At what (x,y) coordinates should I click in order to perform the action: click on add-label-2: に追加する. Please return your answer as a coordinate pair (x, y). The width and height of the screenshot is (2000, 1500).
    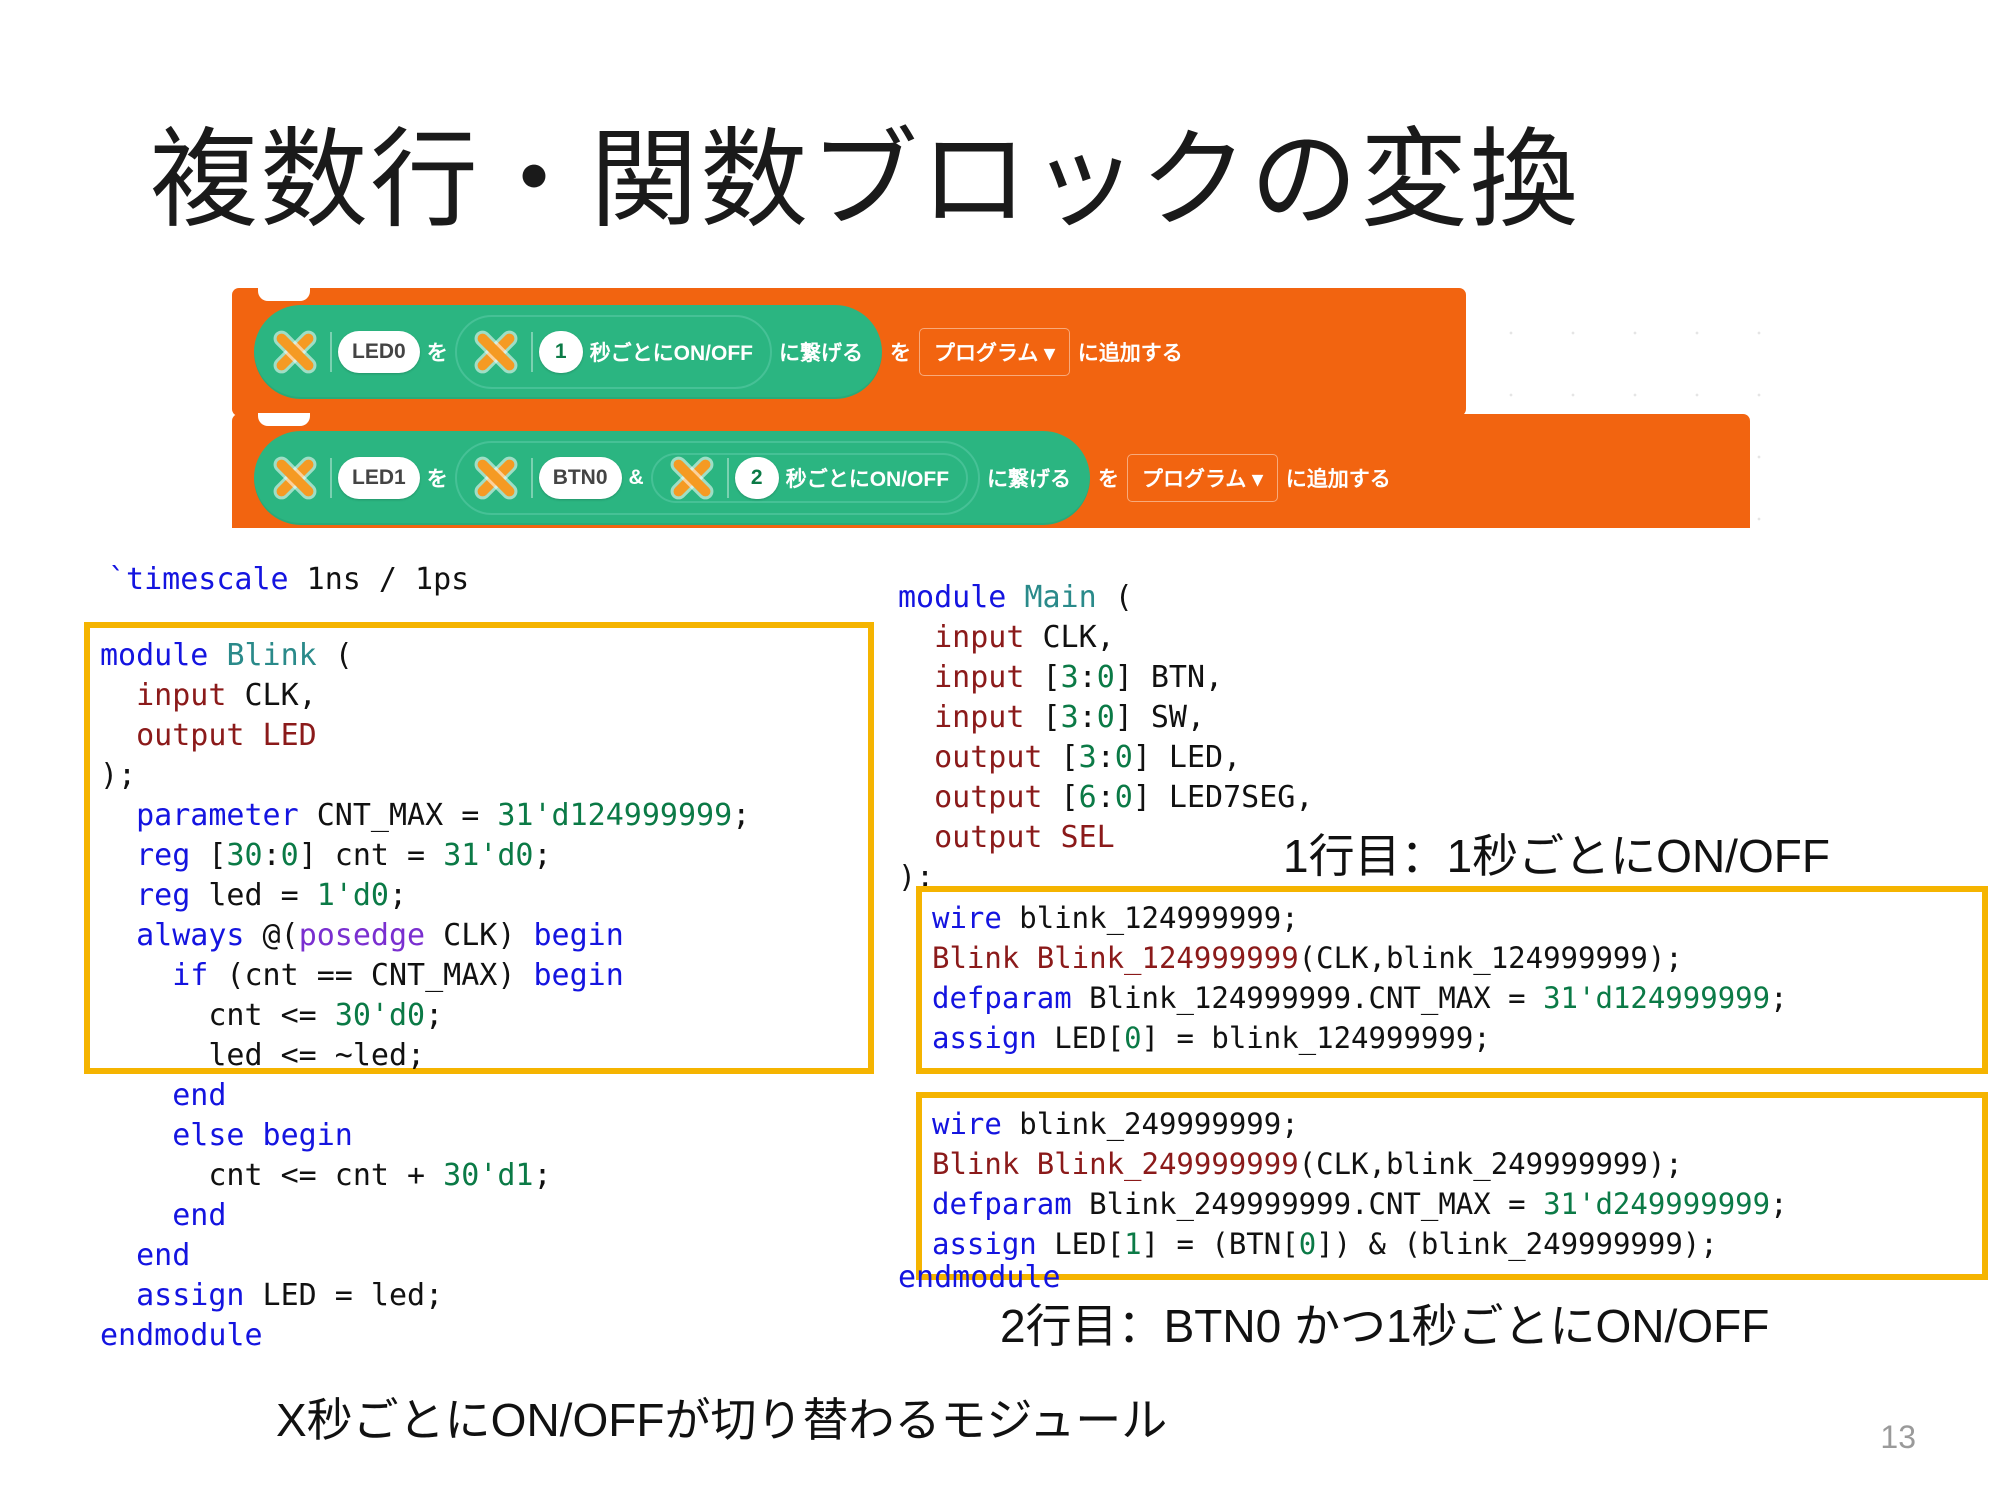
    Looking at the image, I should click on (1338, 479).